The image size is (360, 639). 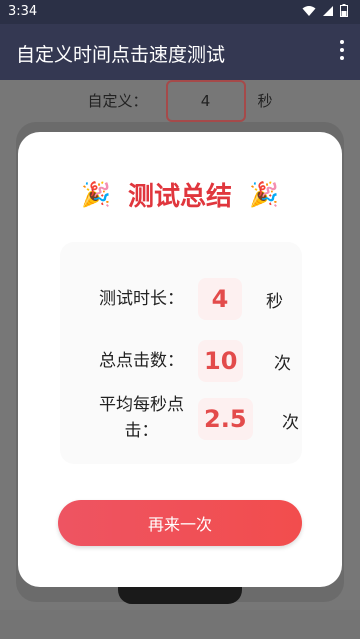 What do you see at coordinates (328, 10) in the screenshot?
I see `signal-icon` at bounding box center [328, 10].